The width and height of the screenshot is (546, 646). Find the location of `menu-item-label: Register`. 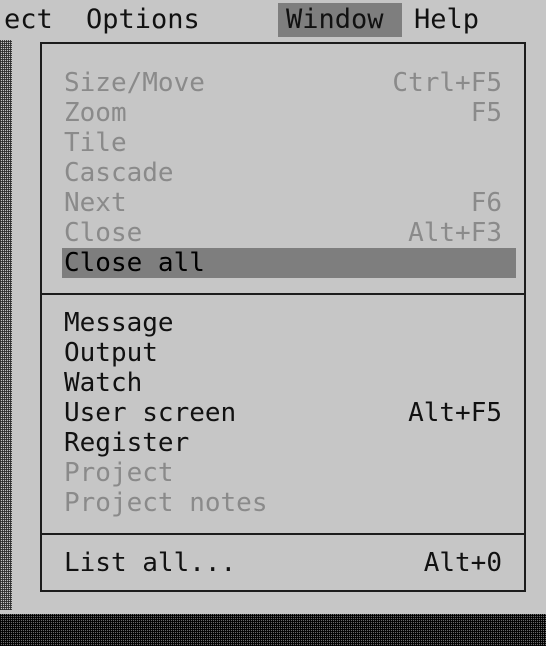

menu-item-label: Register is located at coordinates (127, 443).